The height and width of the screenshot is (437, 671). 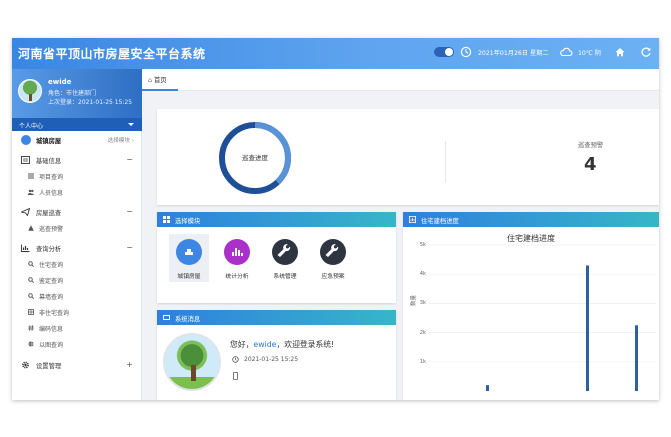 I want to click on system-message-card: 系统消息 您好，ewide，欢迎登录系统! 2021-01-25 15:25, so click(x=276, y=355).